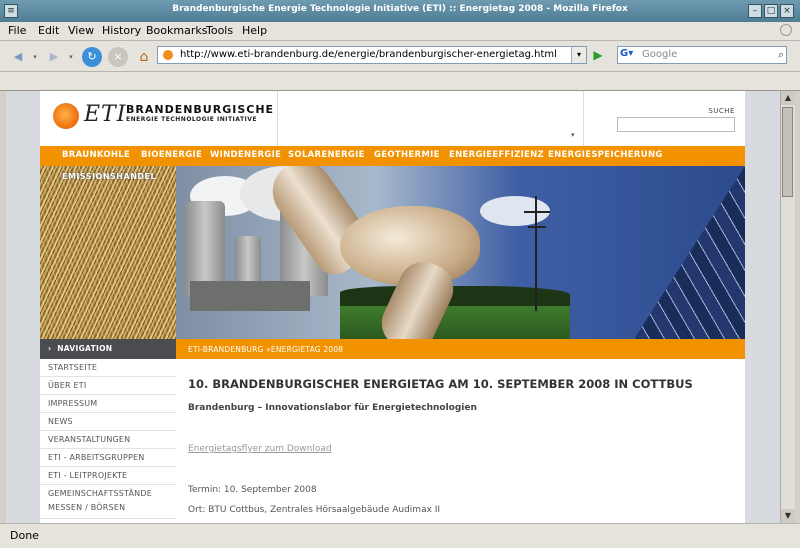 This screenshot has height=548, width=800. Describe the element at coordinates (787, 307) in the screenshot. I see `vertical-scrollbar: ▲ ▼` at that location.